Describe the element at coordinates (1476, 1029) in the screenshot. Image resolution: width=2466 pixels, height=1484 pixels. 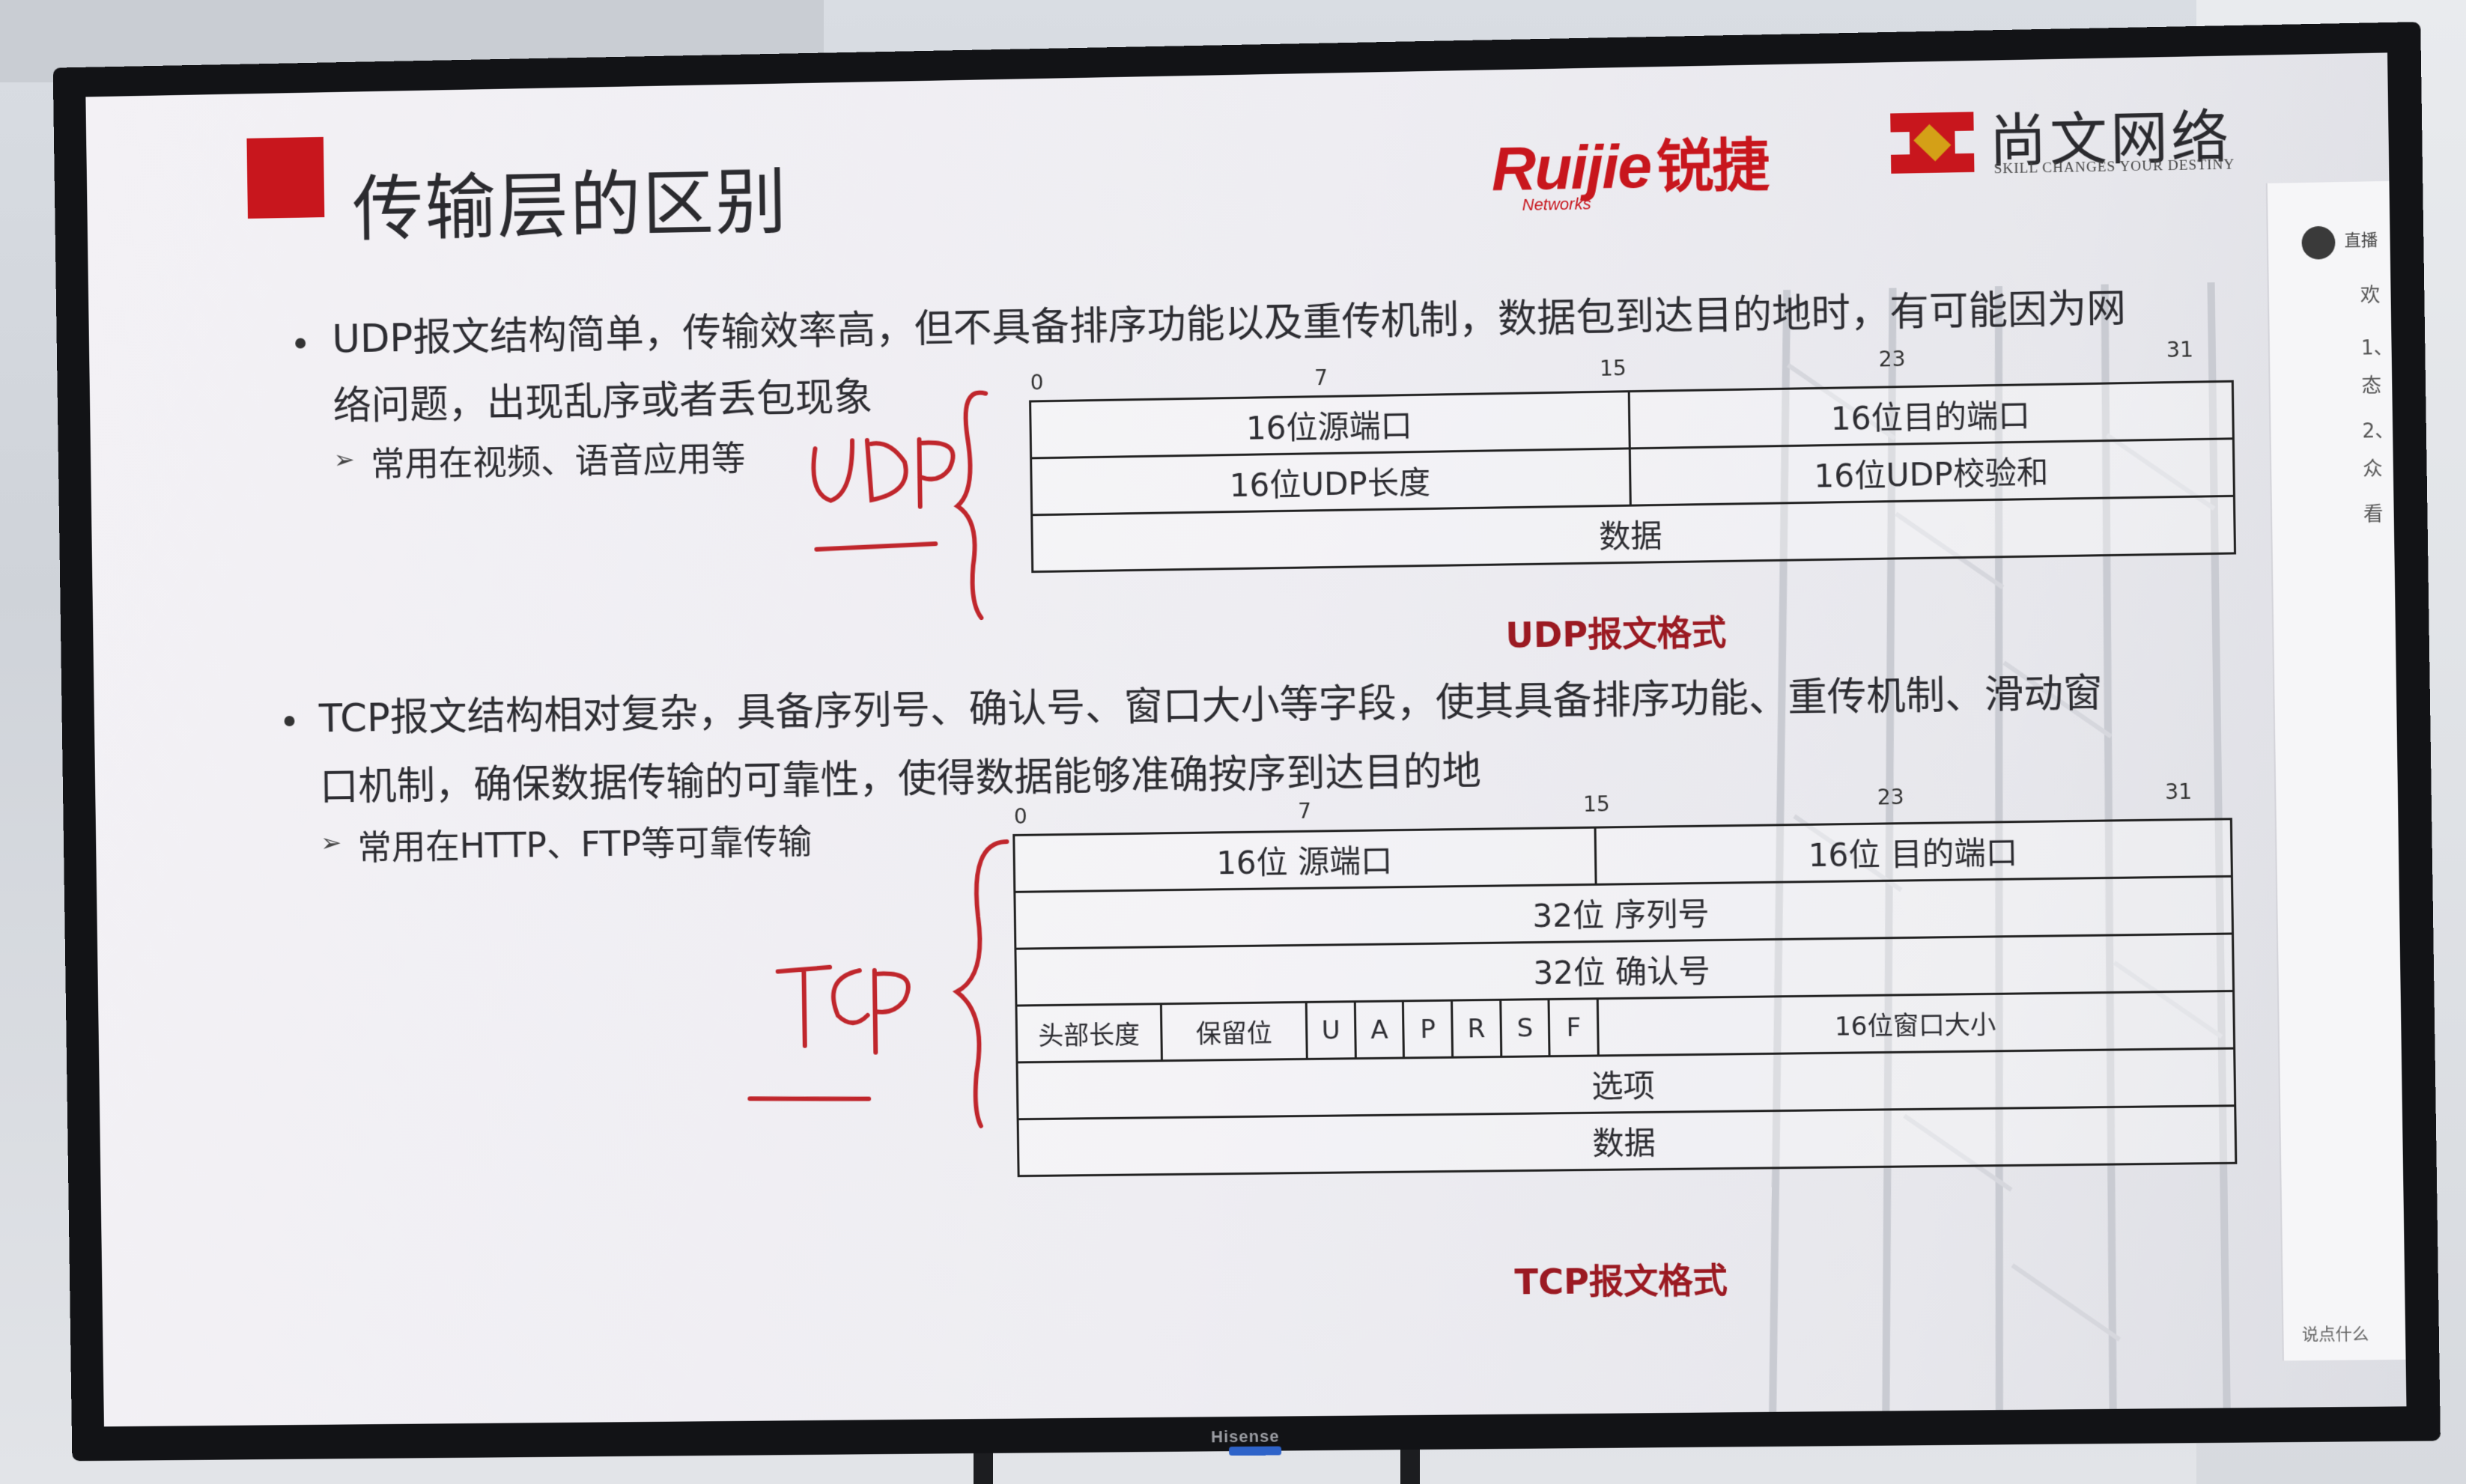
I see `tcp-flag-r: R` at that location.